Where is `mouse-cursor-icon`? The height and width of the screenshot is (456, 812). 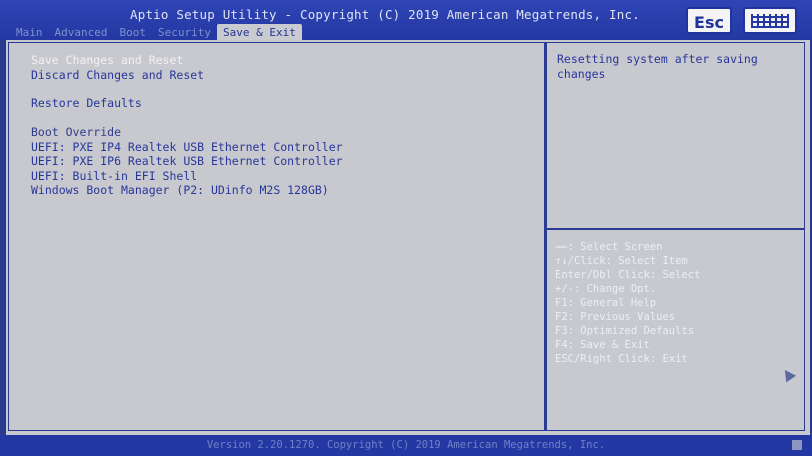 mouse-cursor-icon is located at coordinates (788, 374).